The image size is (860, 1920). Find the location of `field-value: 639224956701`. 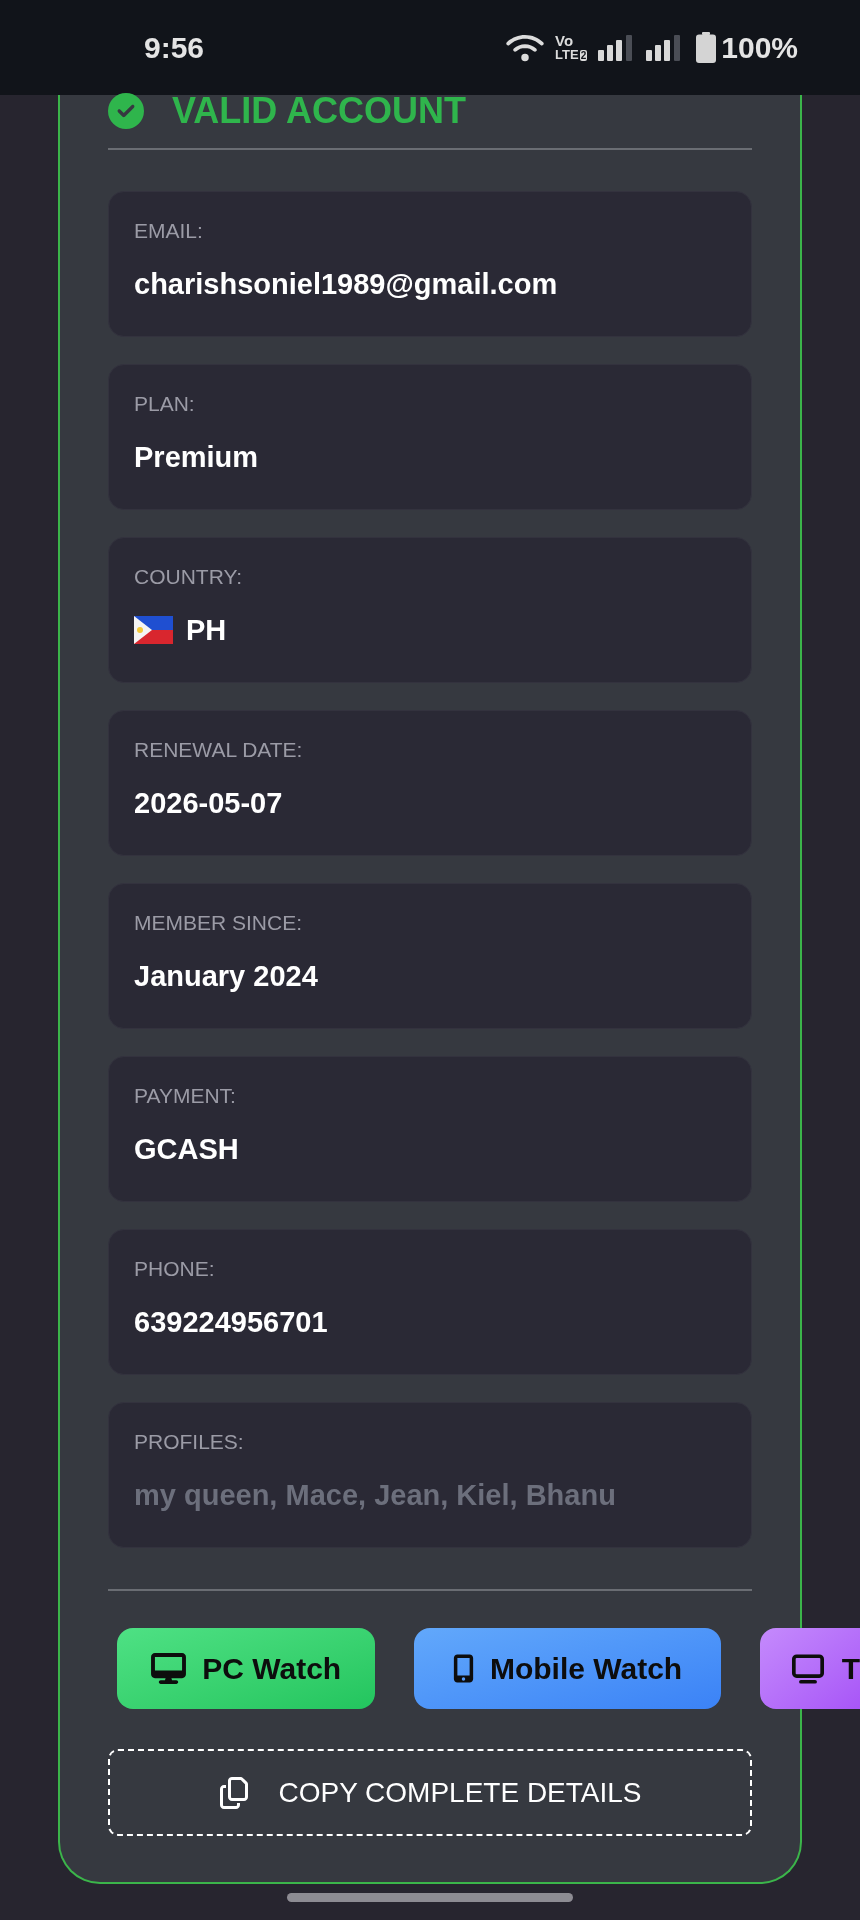

field-value: 639224956701 is located at coordinates (231, 1322).